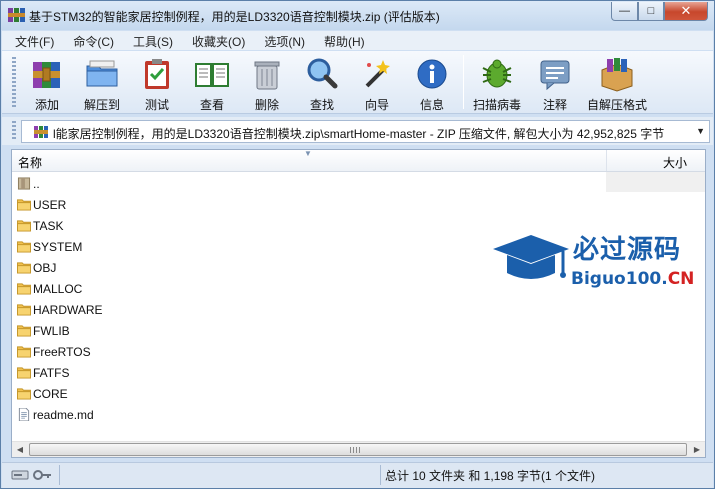  What do you see at coordinates (212, 75) in the screenshot?
I see `view-book-icon` at bounding box center [212, 75].